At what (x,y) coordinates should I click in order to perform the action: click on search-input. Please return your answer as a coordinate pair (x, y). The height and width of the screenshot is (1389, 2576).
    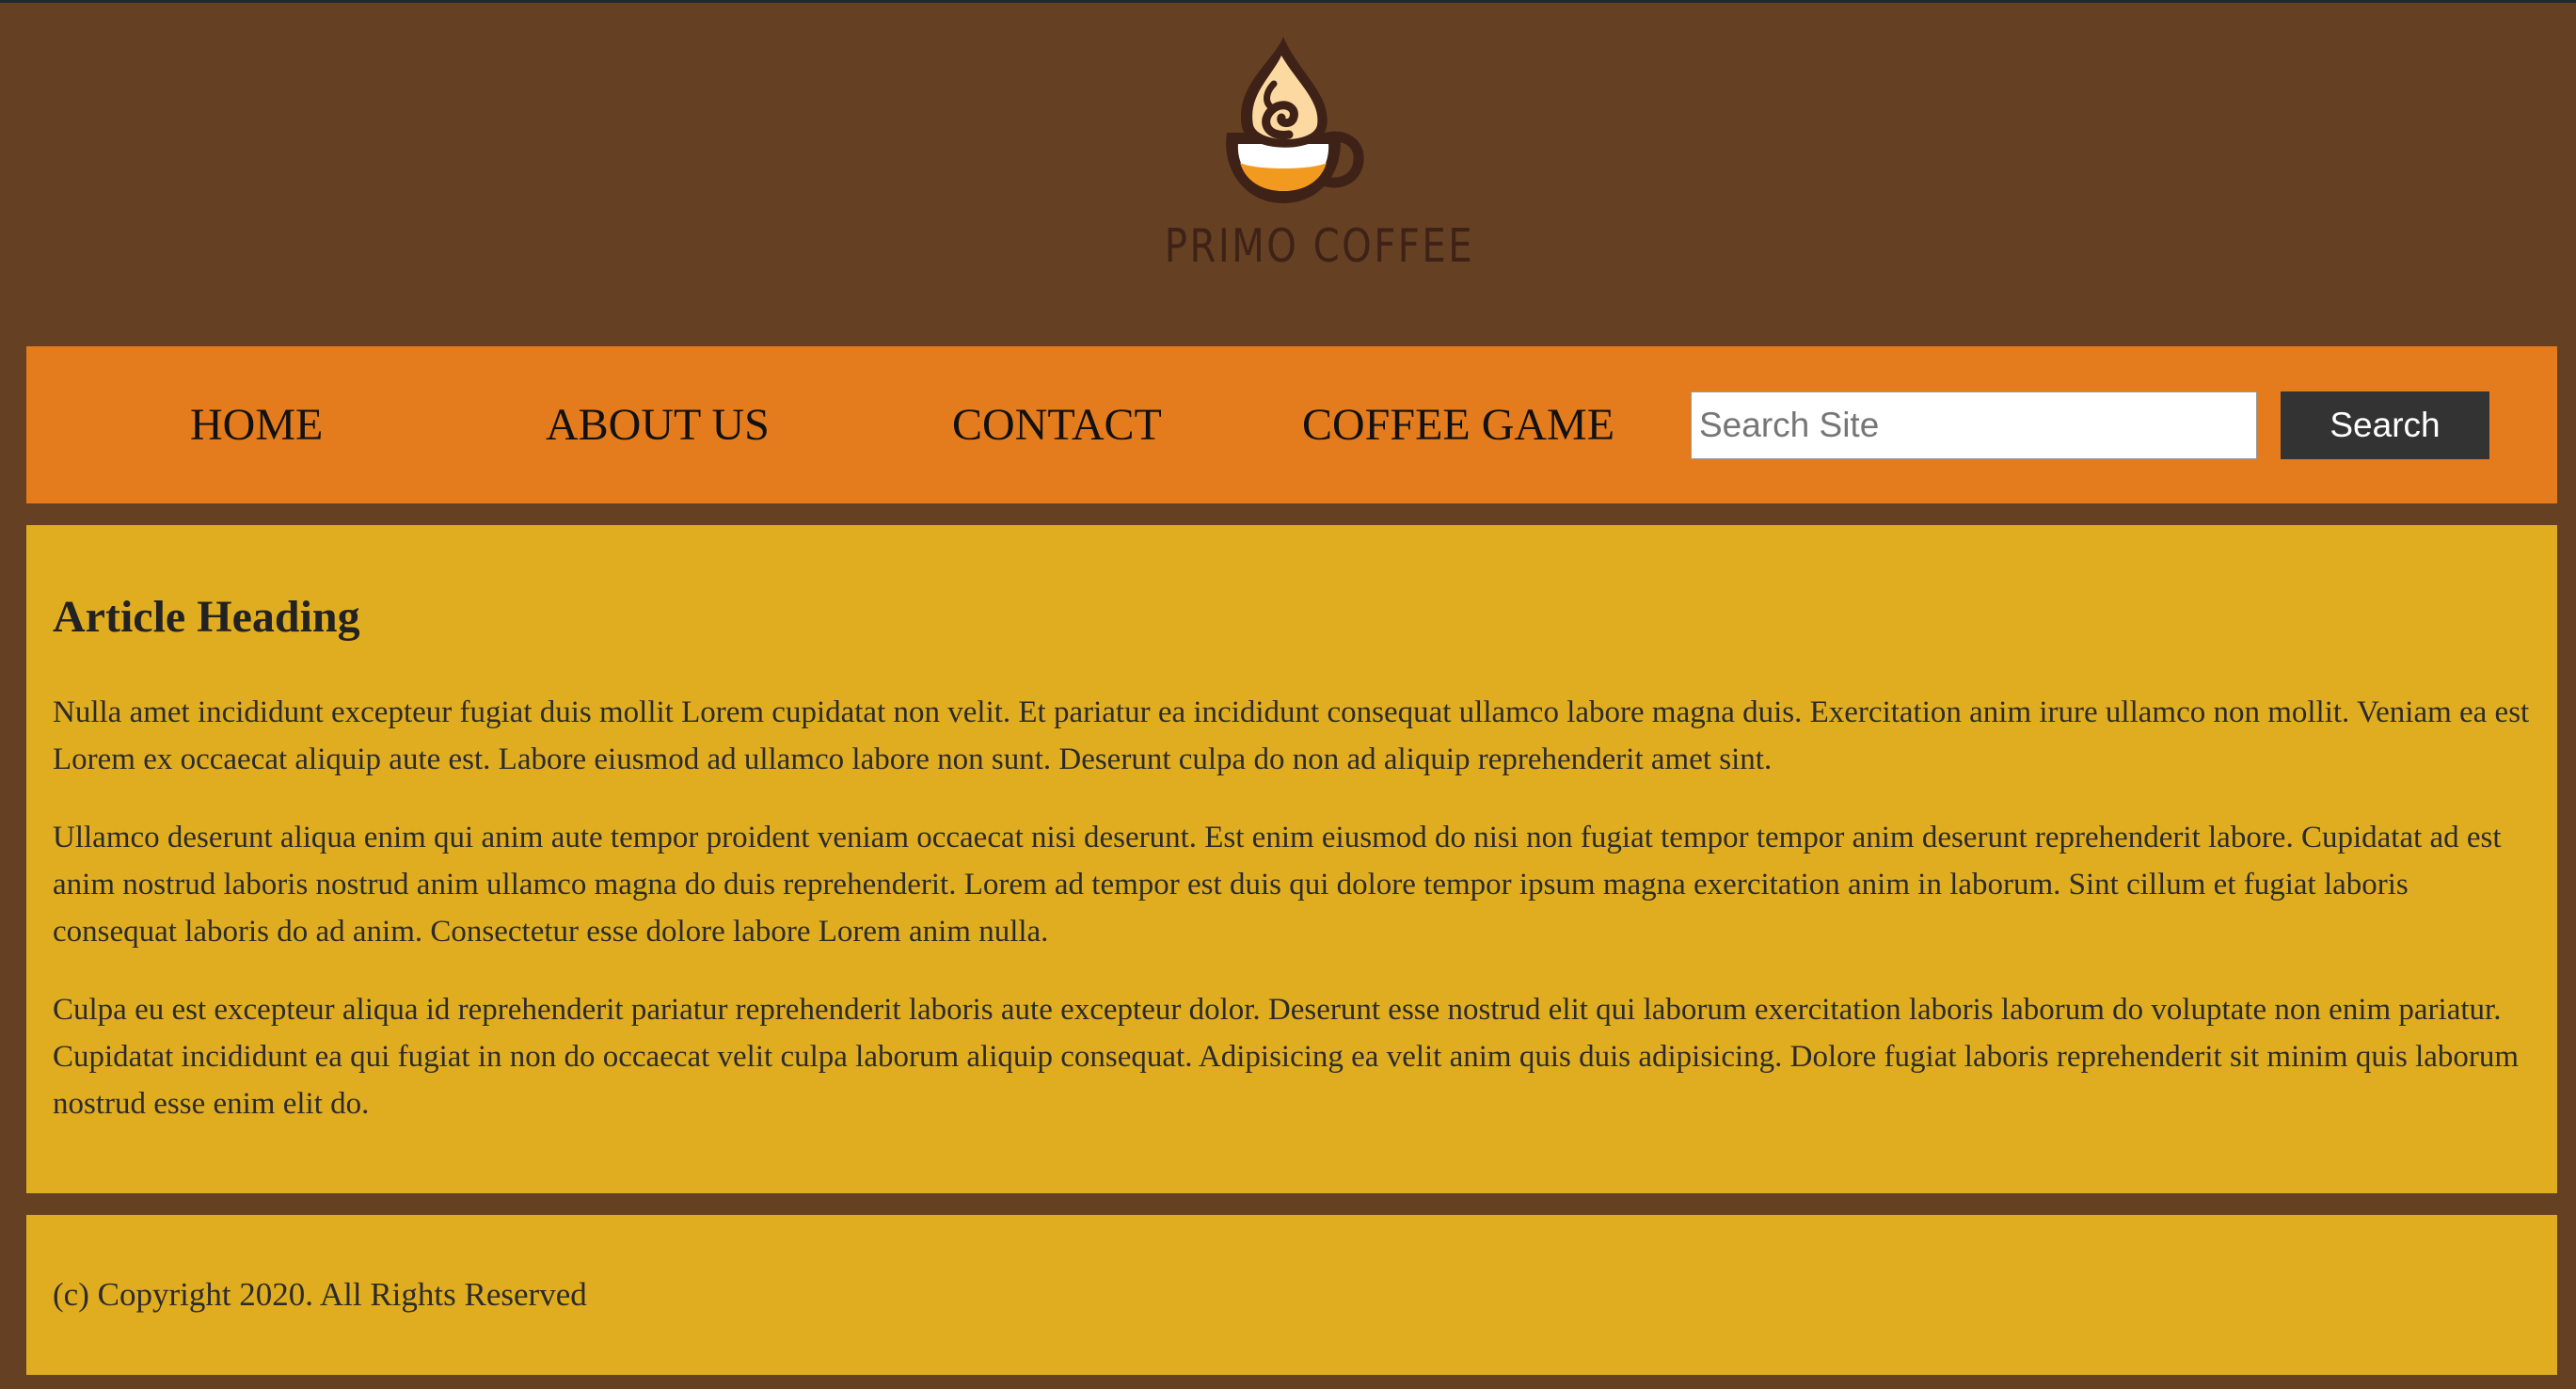
    Looking at the image, I should click on (1974, 425).